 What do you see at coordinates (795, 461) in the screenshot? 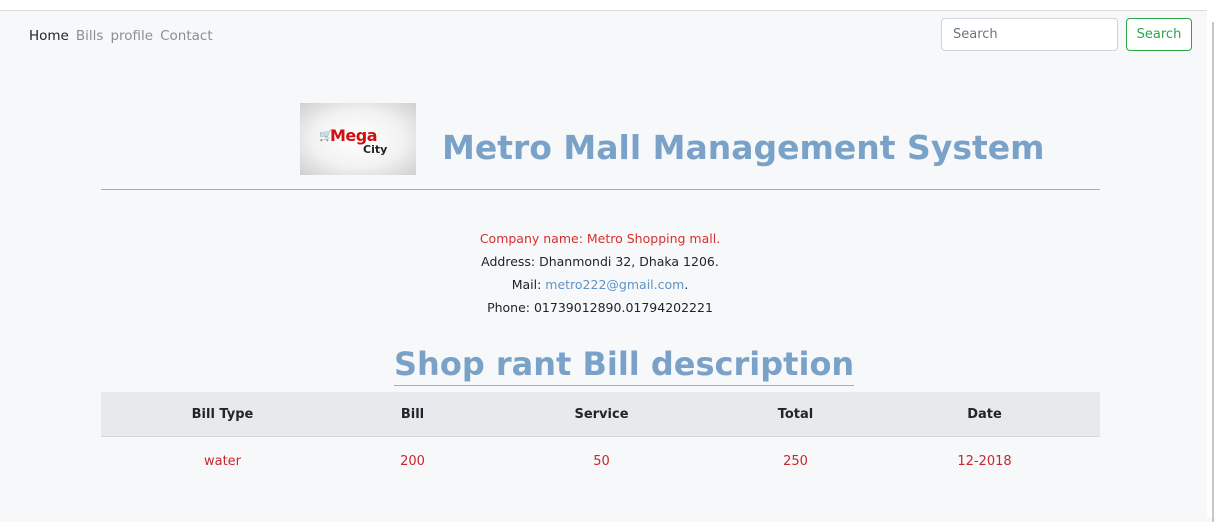
I see `cell-total: 250` at bounding box center [795, 461].